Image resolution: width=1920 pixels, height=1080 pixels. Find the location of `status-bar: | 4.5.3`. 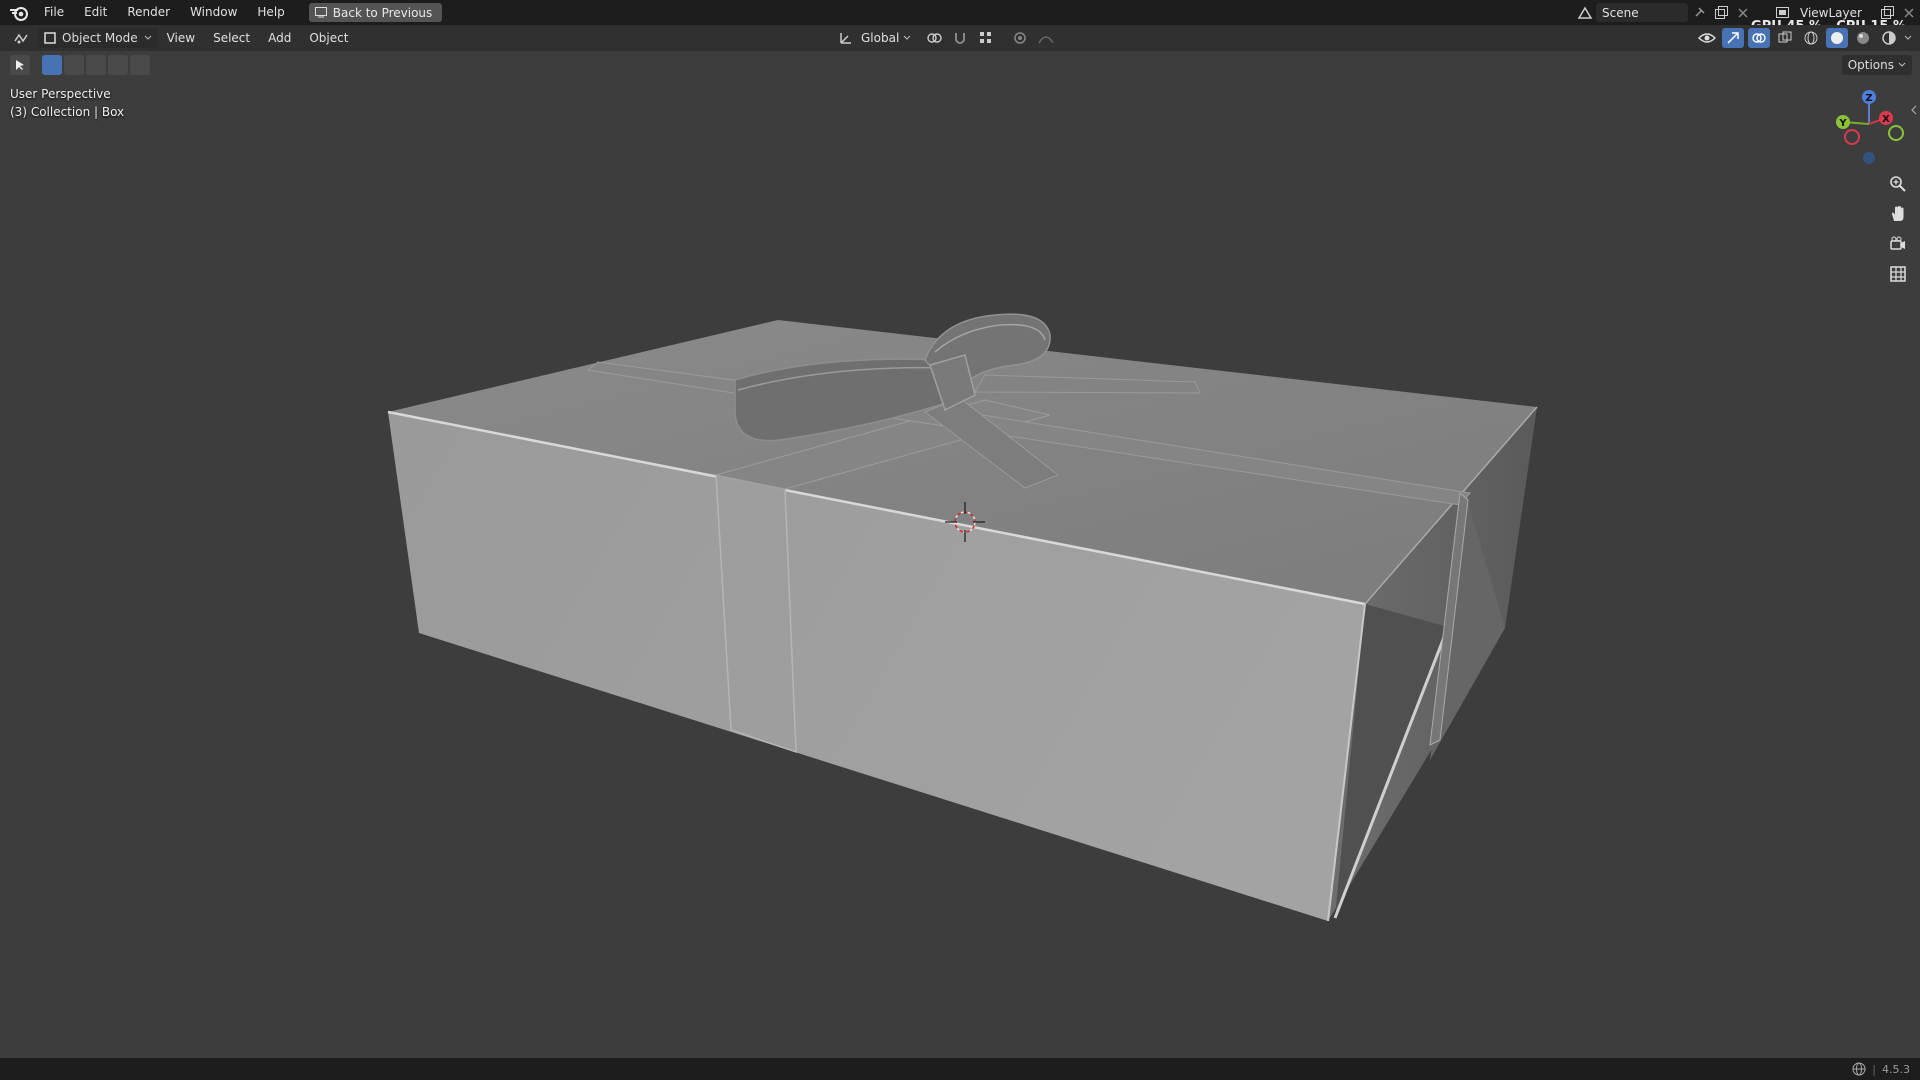

status-bar: | 4.5.3 is located at coordinates (960, 1069).